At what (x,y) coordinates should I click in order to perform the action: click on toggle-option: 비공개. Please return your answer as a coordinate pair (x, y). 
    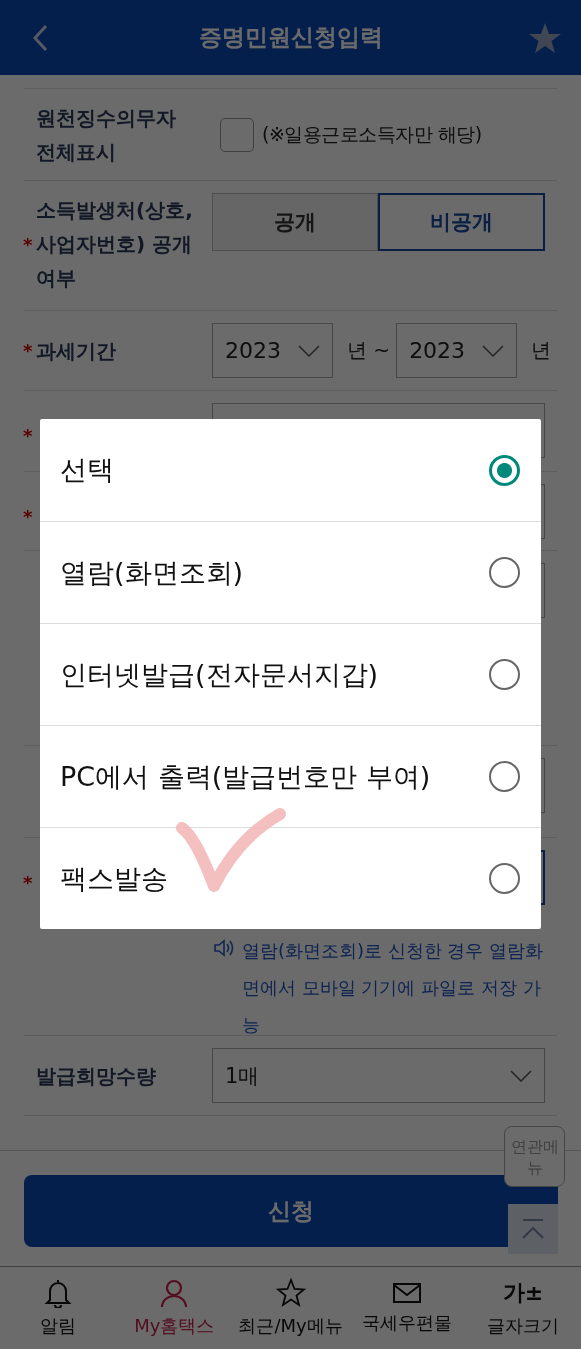
    Looking at the image, I should click on (461, 222).